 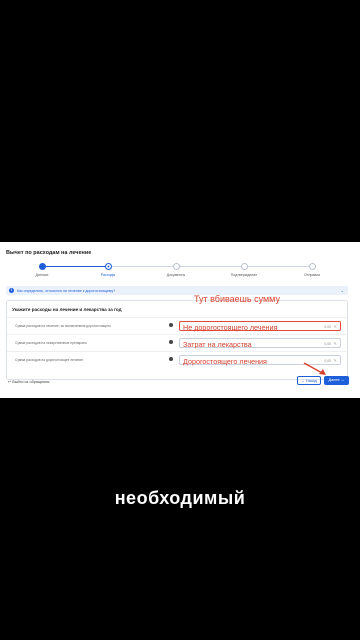 I want to click on step-documents: Документы, so click(x=176, y=270).